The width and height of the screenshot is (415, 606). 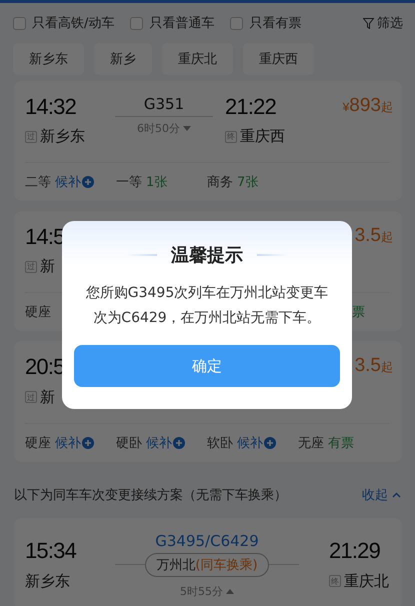 What do you see at coordinates (164, 106) in the screenshot?
I see `train-number: G351` at bounding box center [164, 106].